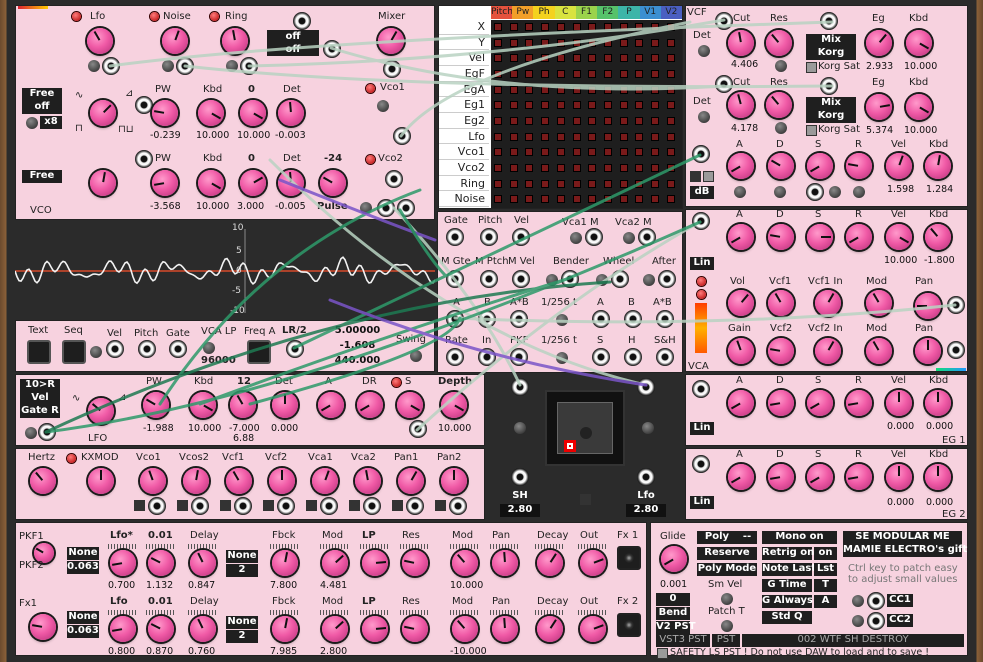 This screenshot has width=983, height=662. What do you see at coordinates (123, 629) in the screenshot?
I see `fx2-lfo-knob` at bounding box center [123, 629].